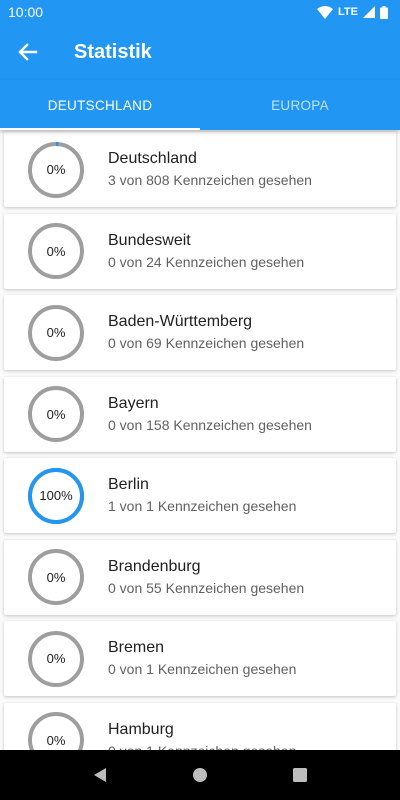 Image resolution: width=400 pixels, height=800 pixels. What do you see at coordinates (384, 12) in the screenshot?
I see `battery-icon` at bounding box center [384, 12].